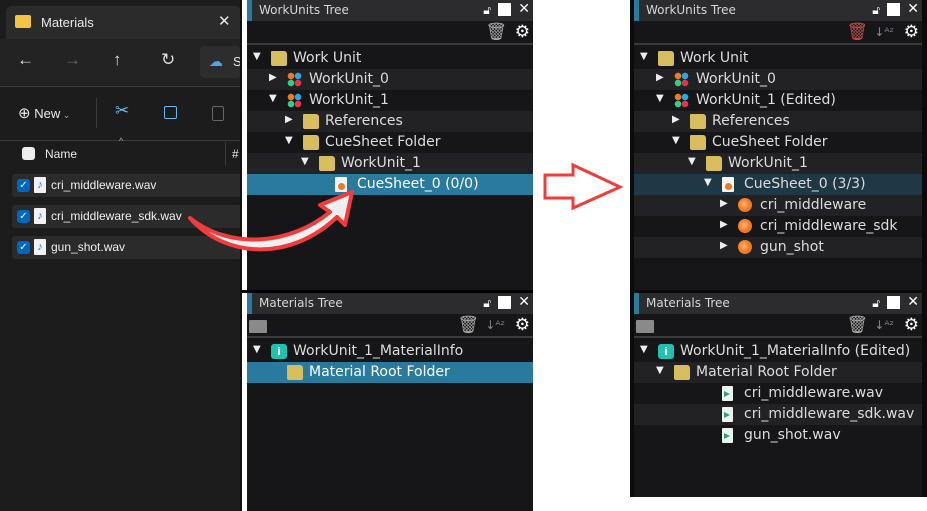 The width and height of the screenshot is (927, 511). Describe the element at coordinates (406, 207) in the screenshot. I see `annotation-arrows` at that location.